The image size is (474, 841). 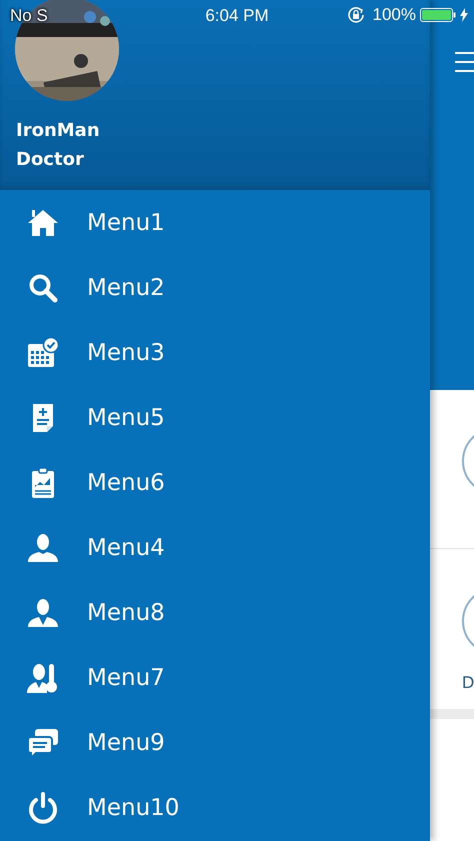 What do you see at coordinates (126, 743) in the screenshot?
I see `menu-item: Menu9` at bounding box center [126, 743].